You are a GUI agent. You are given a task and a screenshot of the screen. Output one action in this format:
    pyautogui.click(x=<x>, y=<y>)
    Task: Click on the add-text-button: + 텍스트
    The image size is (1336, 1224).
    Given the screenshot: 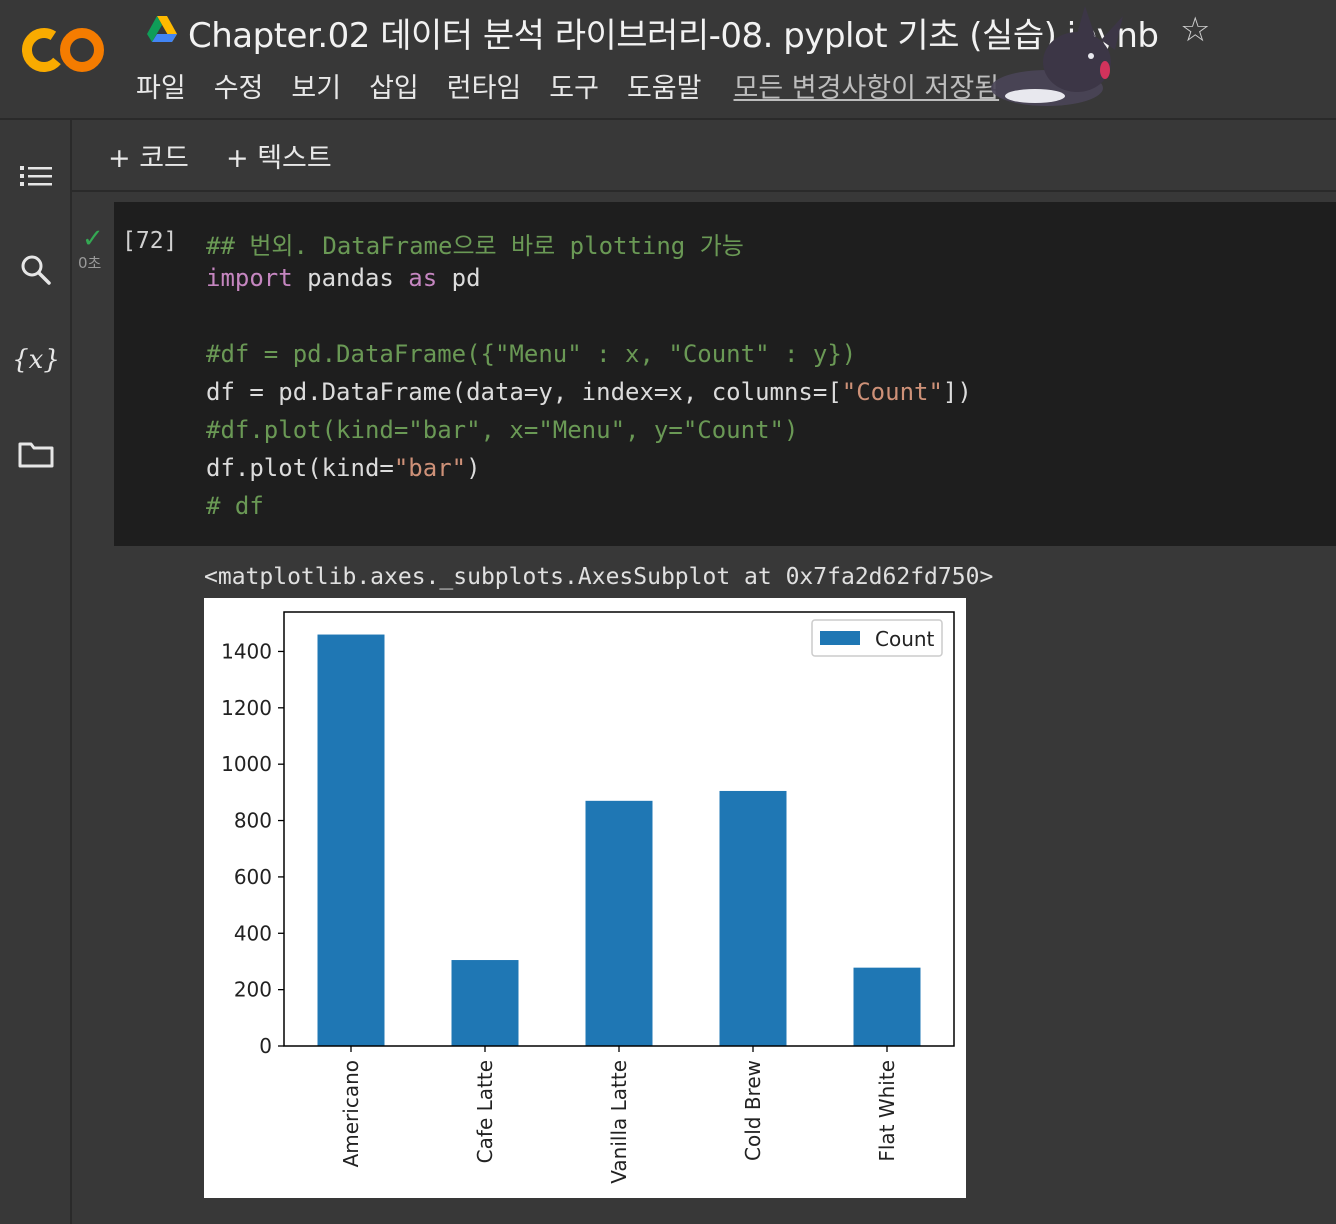 What is the action you would take?
    pyautogui.click(x=279, y=155)
    